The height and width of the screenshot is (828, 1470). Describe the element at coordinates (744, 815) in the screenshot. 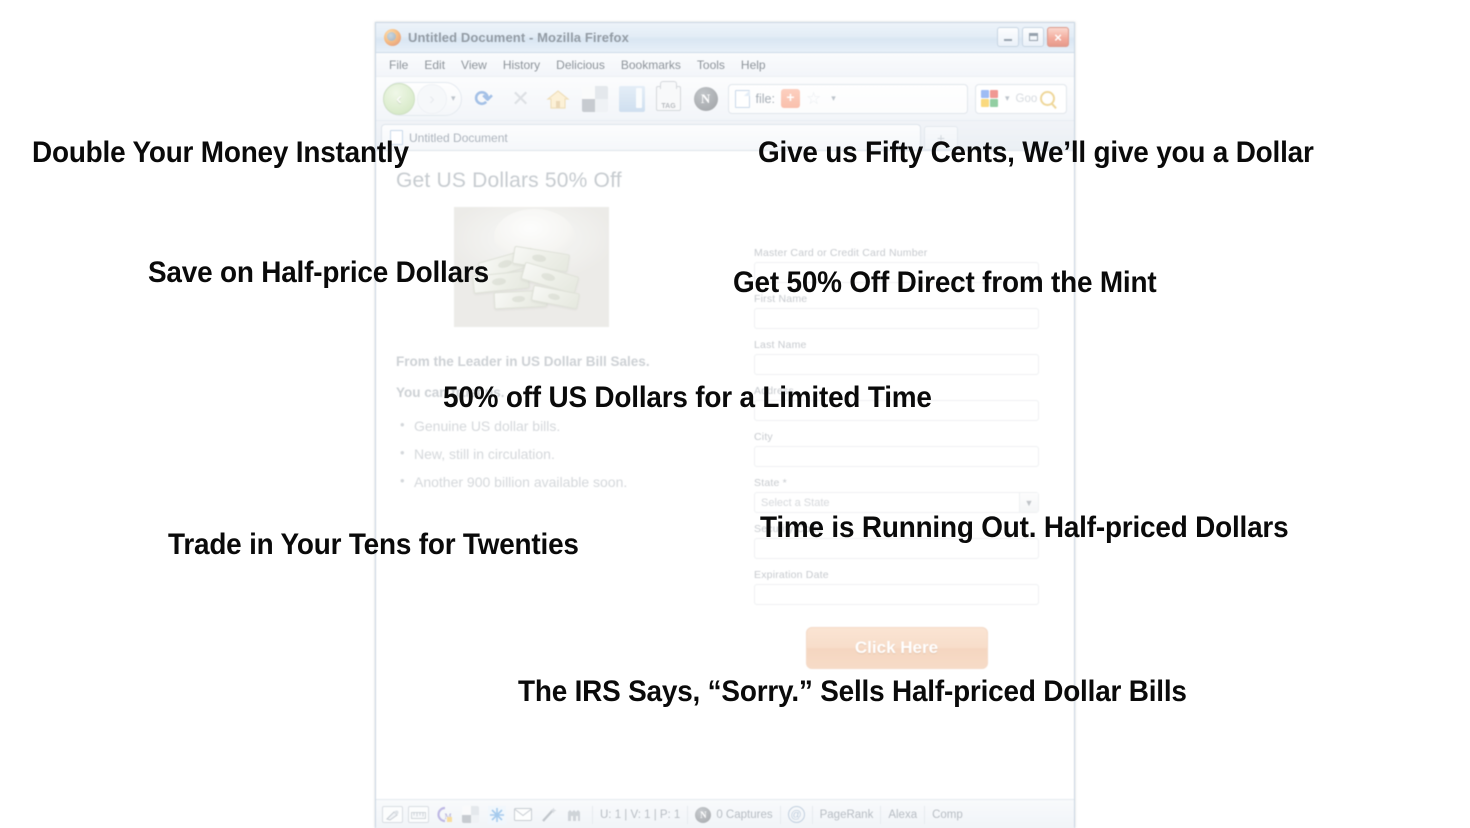

I see `captures-count: 0 Captures` at that location.